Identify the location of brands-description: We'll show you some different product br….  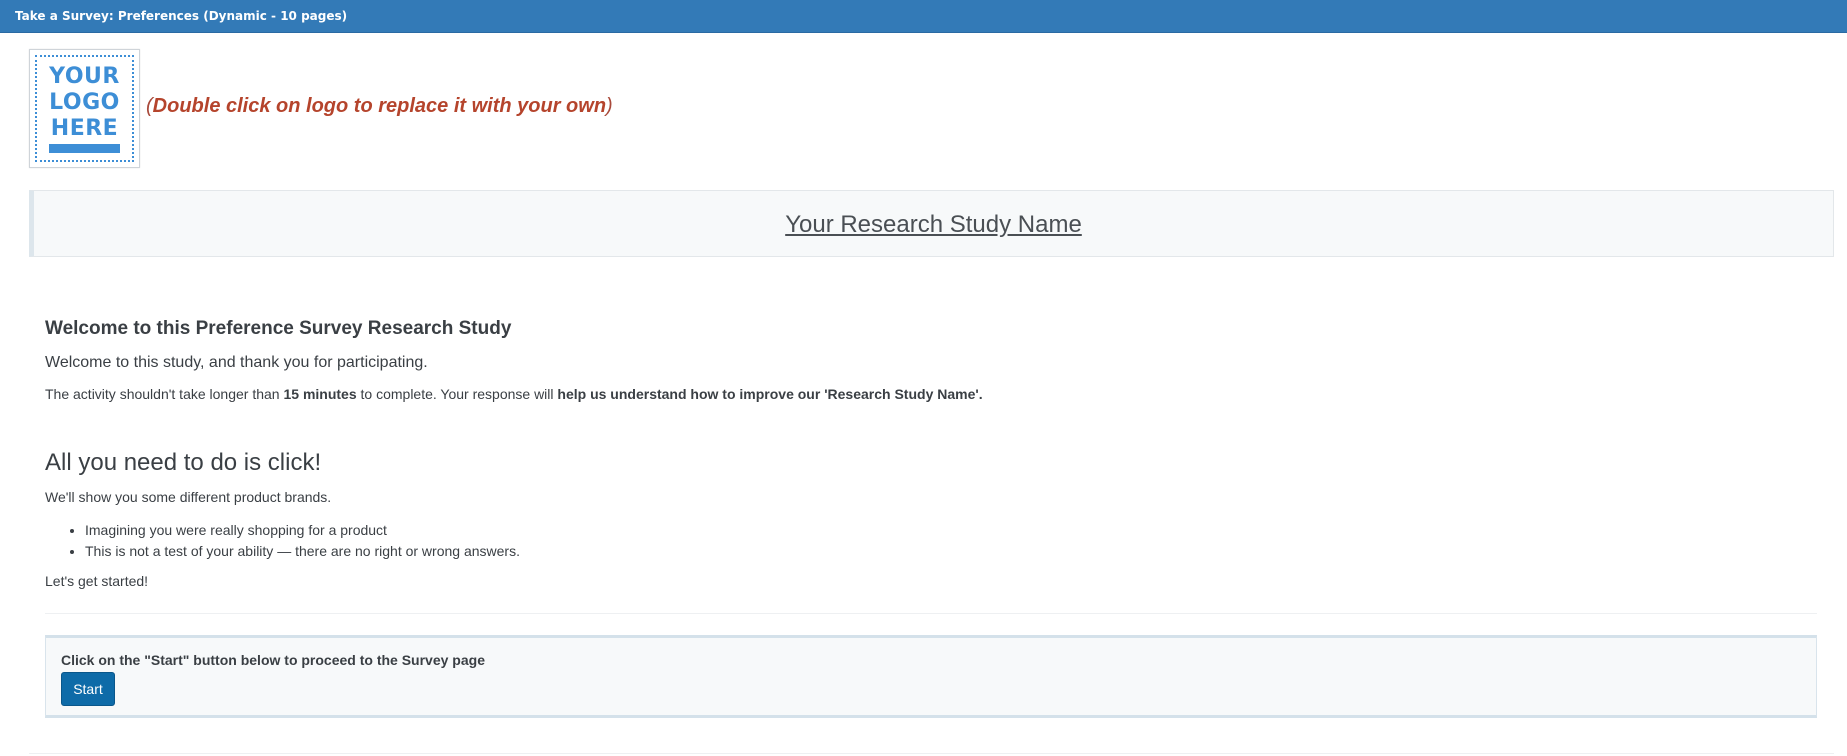
(188, 497).